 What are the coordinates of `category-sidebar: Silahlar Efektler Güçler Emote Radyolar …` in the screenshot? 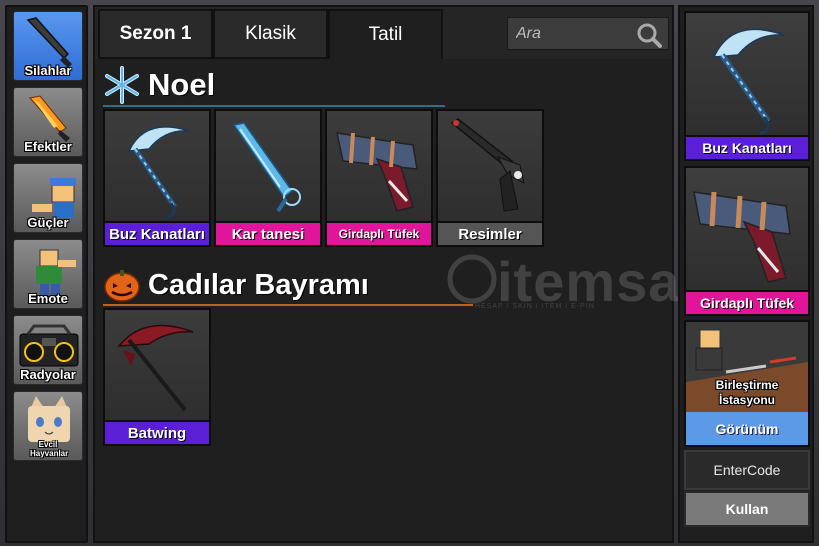 It's located at (46, 274).